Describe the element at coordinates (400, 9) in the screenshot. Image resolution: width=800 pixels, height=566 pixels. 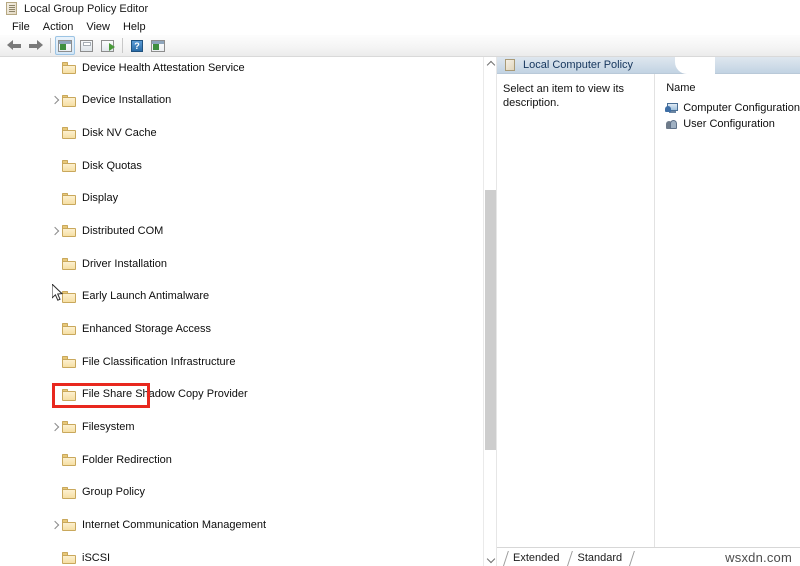
I see `title-bar: Local Group Policy Editor` at that location.